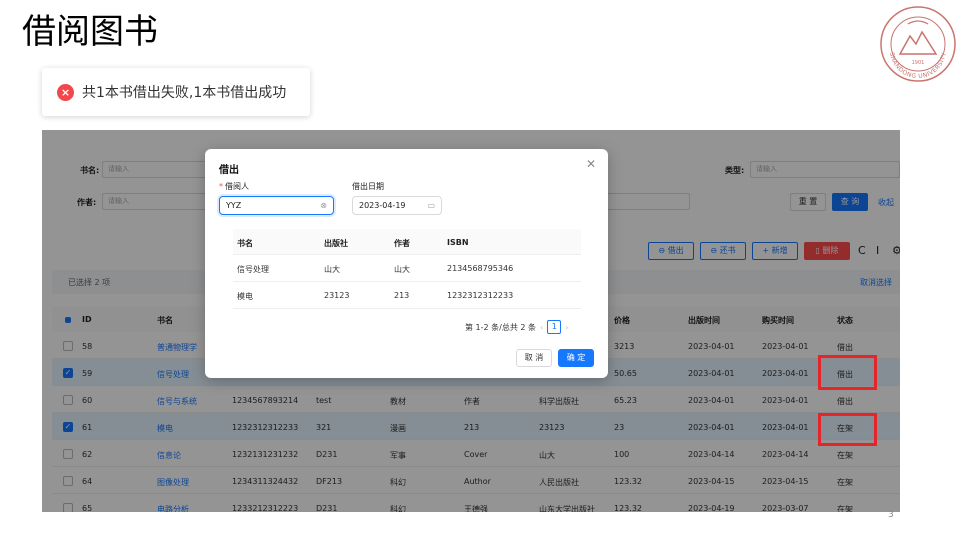 The height and width of the screenshot is (540, 960). What do you see at coordinates (90, 32) in the screenshot?
I see `slide-title: 借阅图书` at bounding box center [90, 32].